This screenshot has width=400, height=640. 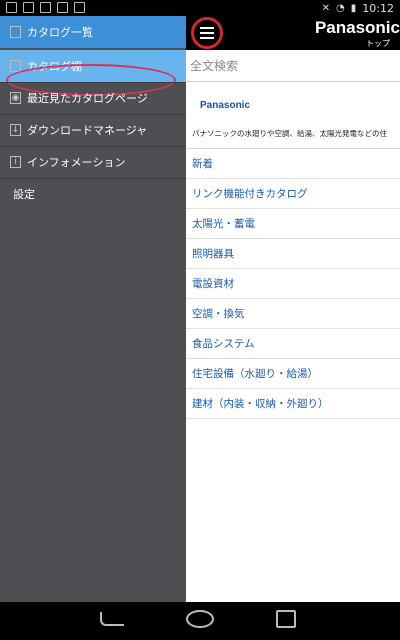 I want to click on image-notification-icon, so click(x=11, y=7).